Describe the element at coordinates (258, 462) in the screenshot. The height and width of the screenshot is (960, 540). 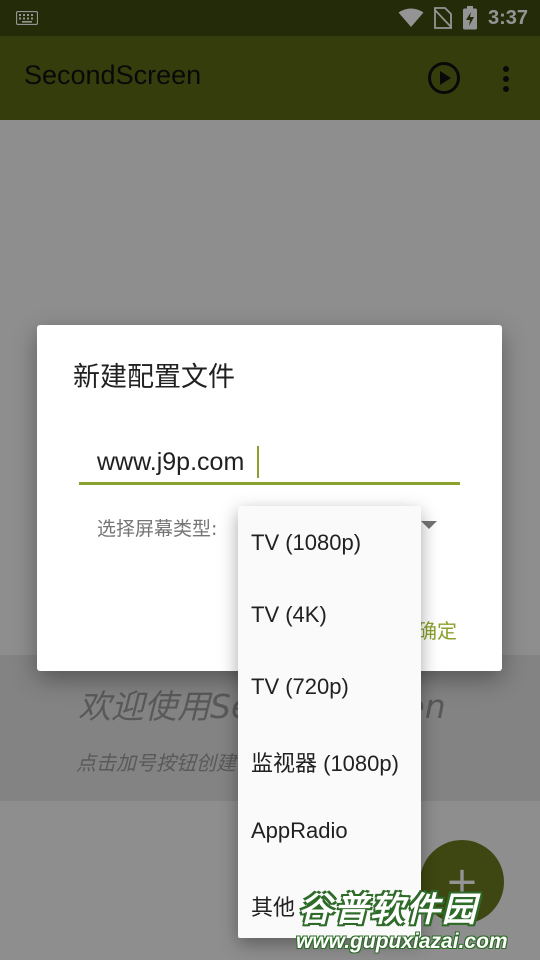
I see `text-cursor` at that location.